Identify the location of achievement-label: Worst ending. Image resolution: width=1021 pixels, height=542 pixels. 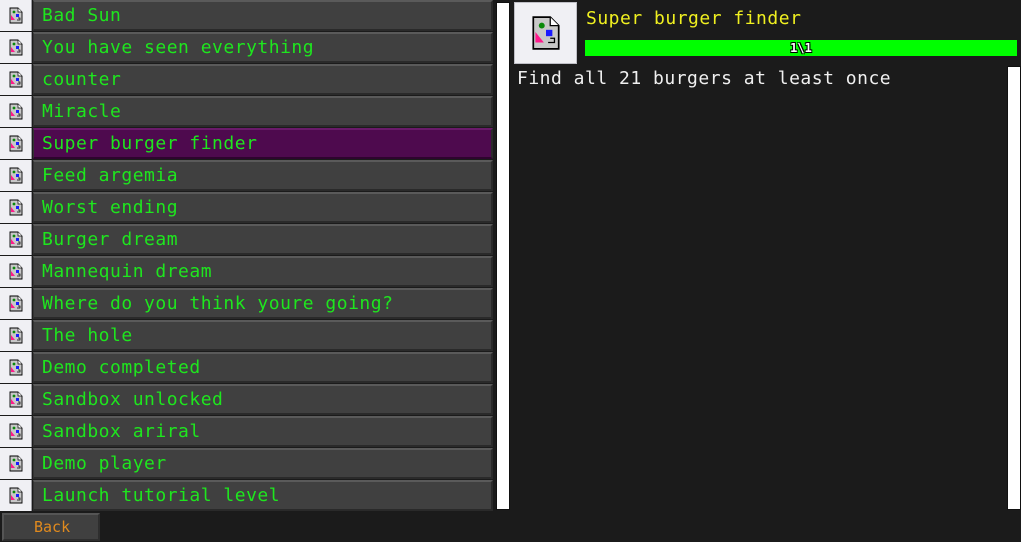
(263, 207).